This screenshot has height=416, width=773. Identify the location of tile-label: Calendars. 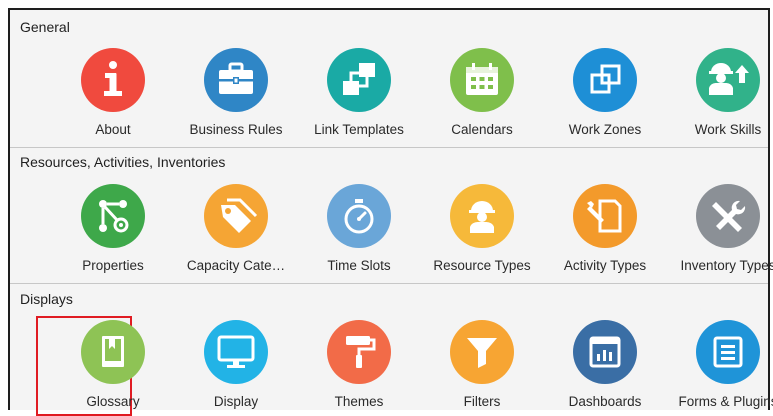
(482, 129).